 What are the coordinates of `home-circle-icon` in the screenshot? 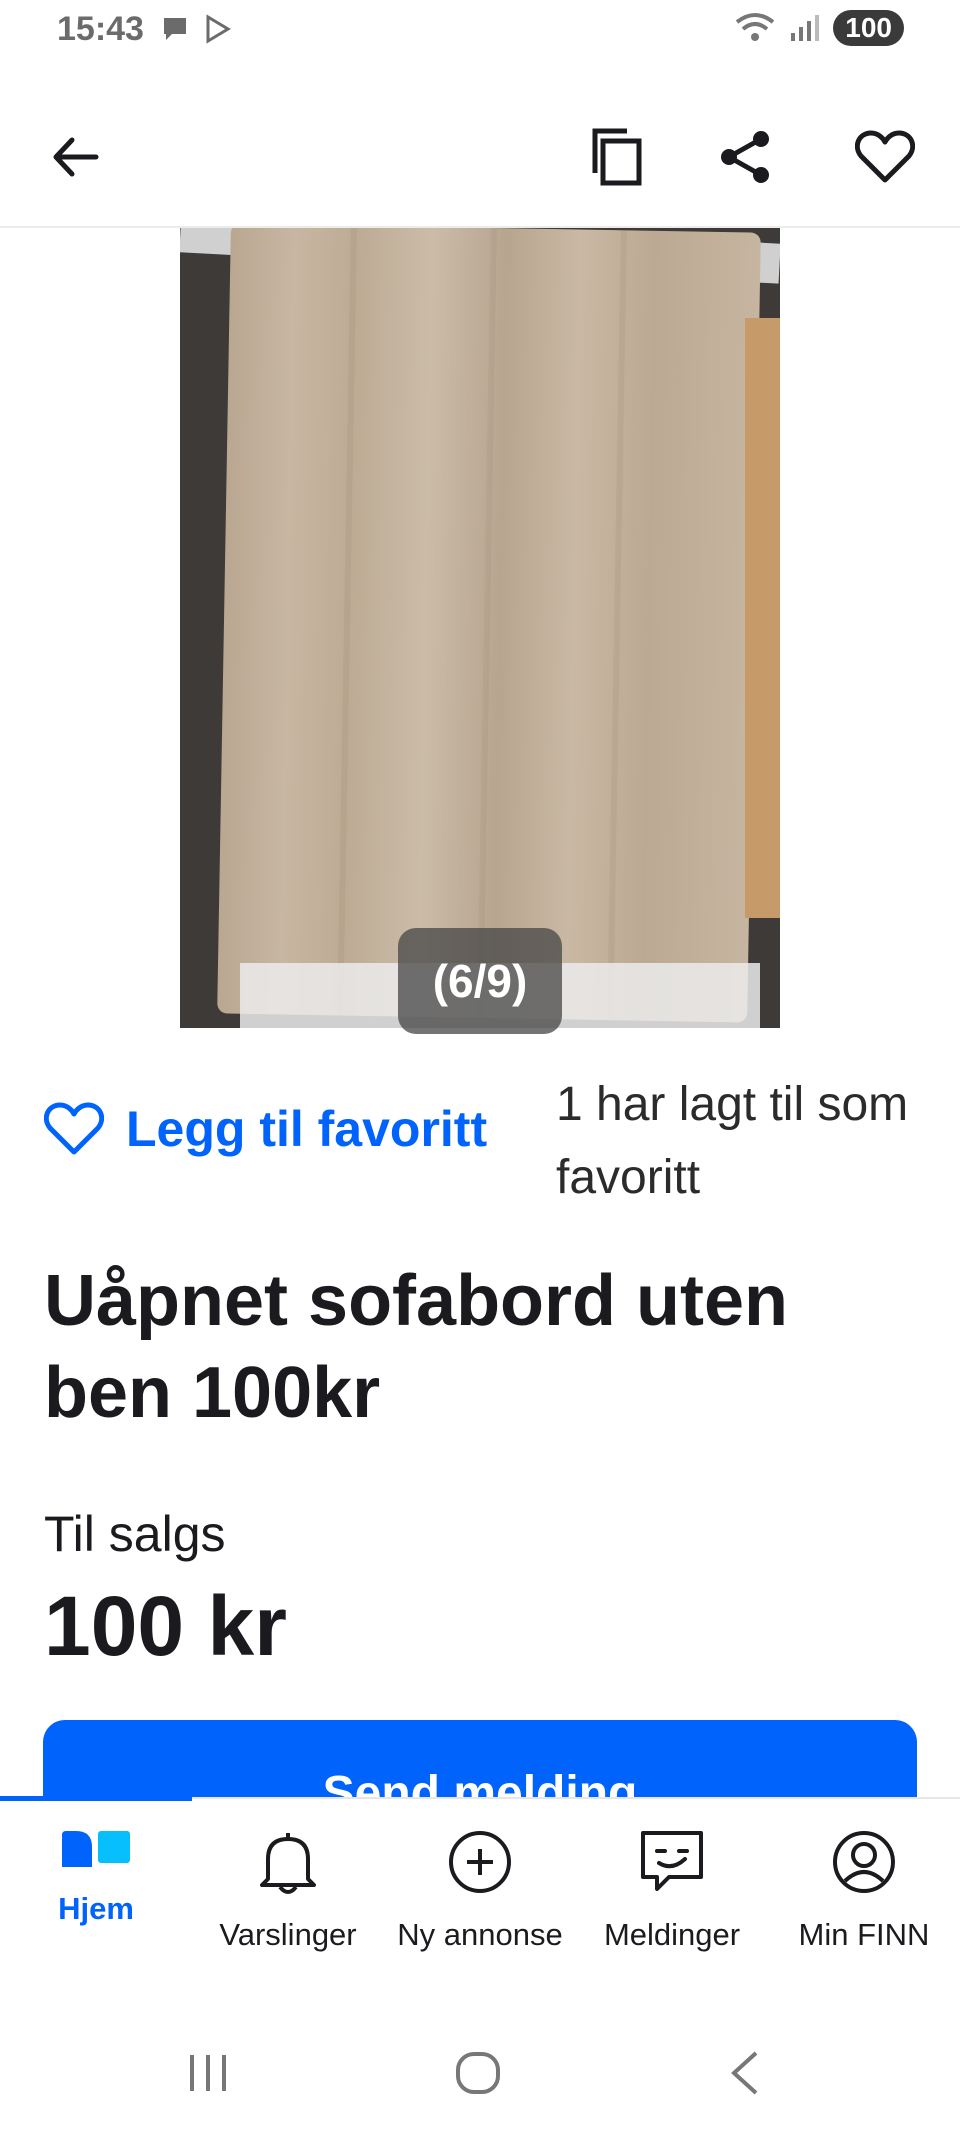 It's located at (478, 2073).